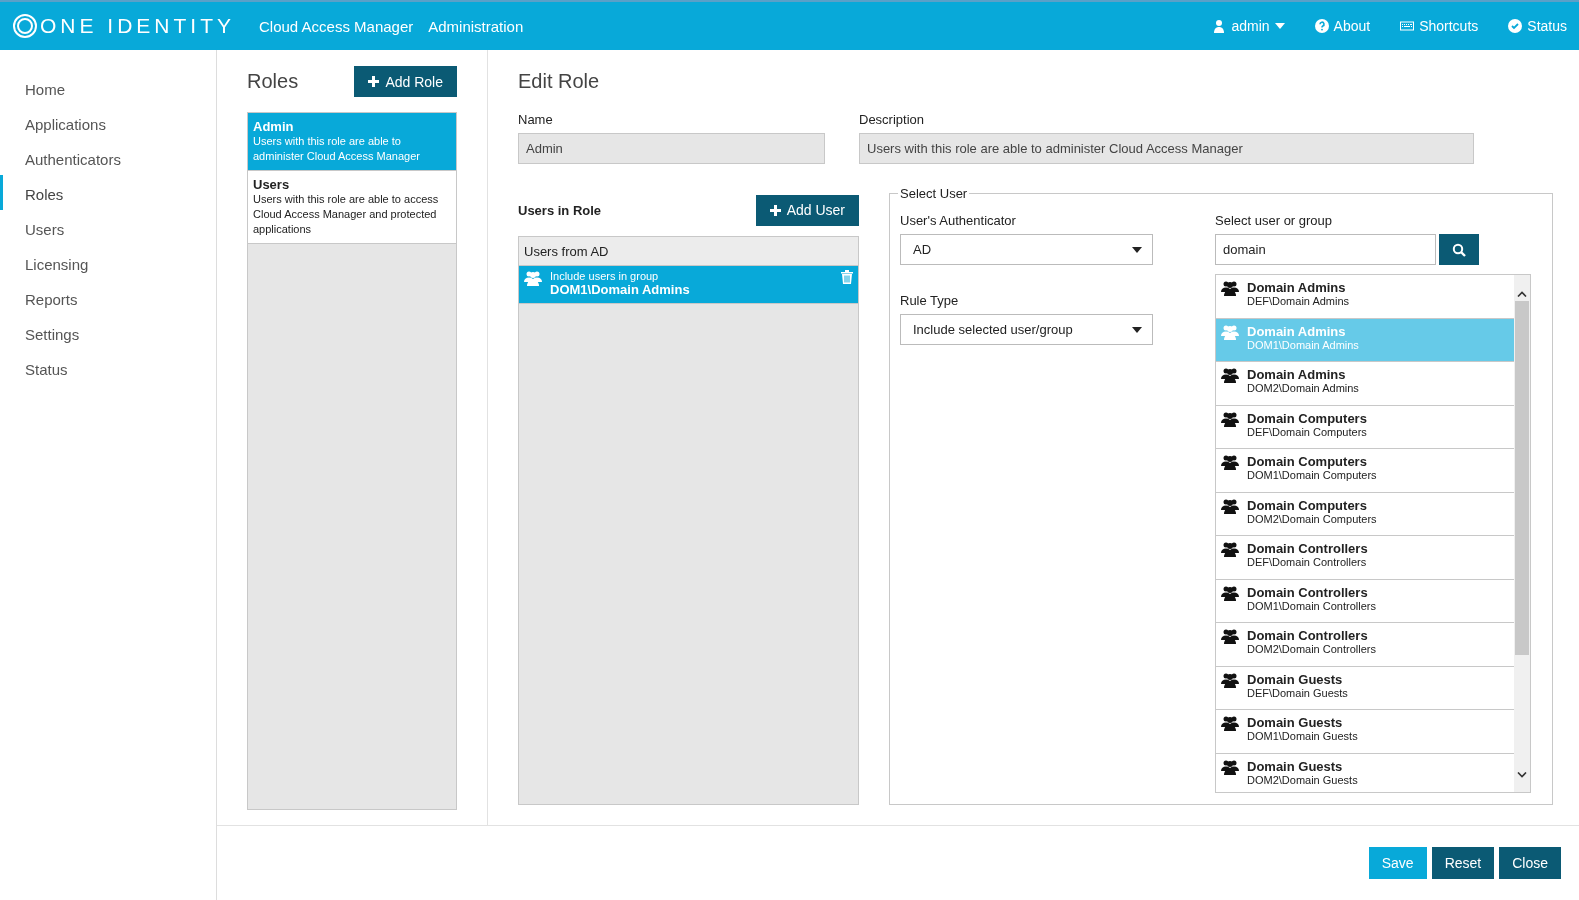 This screenshot has height=900, width=1579. Describe the element at coordinates (1522, 478) in the screenshot. I see `scrollbar-thumb` at that location.